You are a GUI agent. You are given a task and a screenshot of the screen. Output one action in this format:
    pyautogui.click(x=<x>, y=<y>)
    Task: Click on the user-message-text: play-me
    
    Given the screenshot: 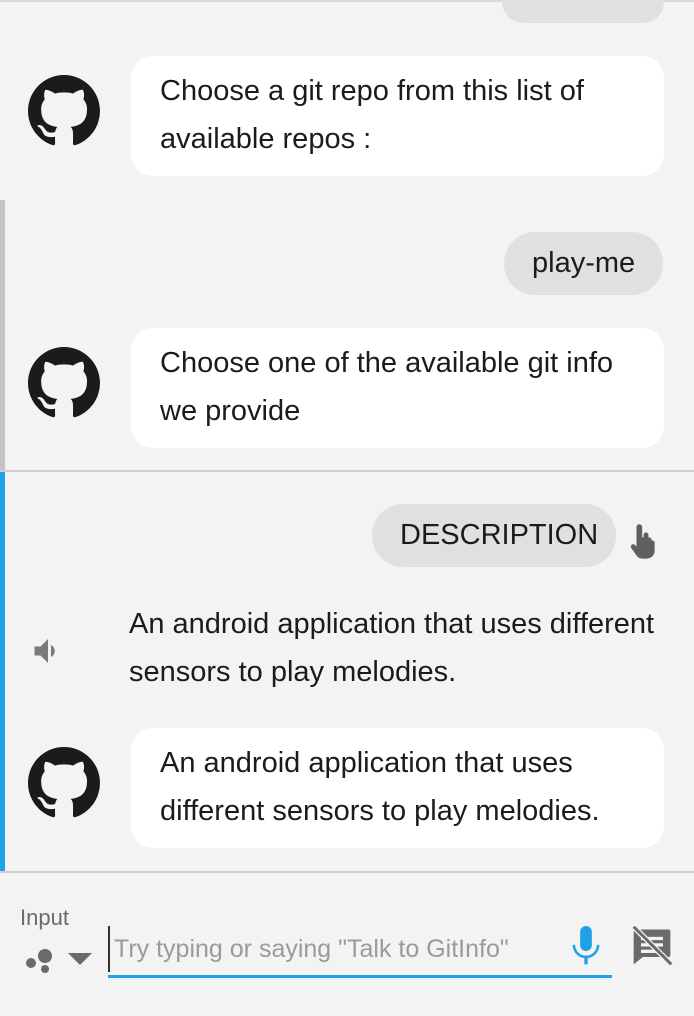 What is the action you would take?
    pyautogui.click(x=584, y=263)
    